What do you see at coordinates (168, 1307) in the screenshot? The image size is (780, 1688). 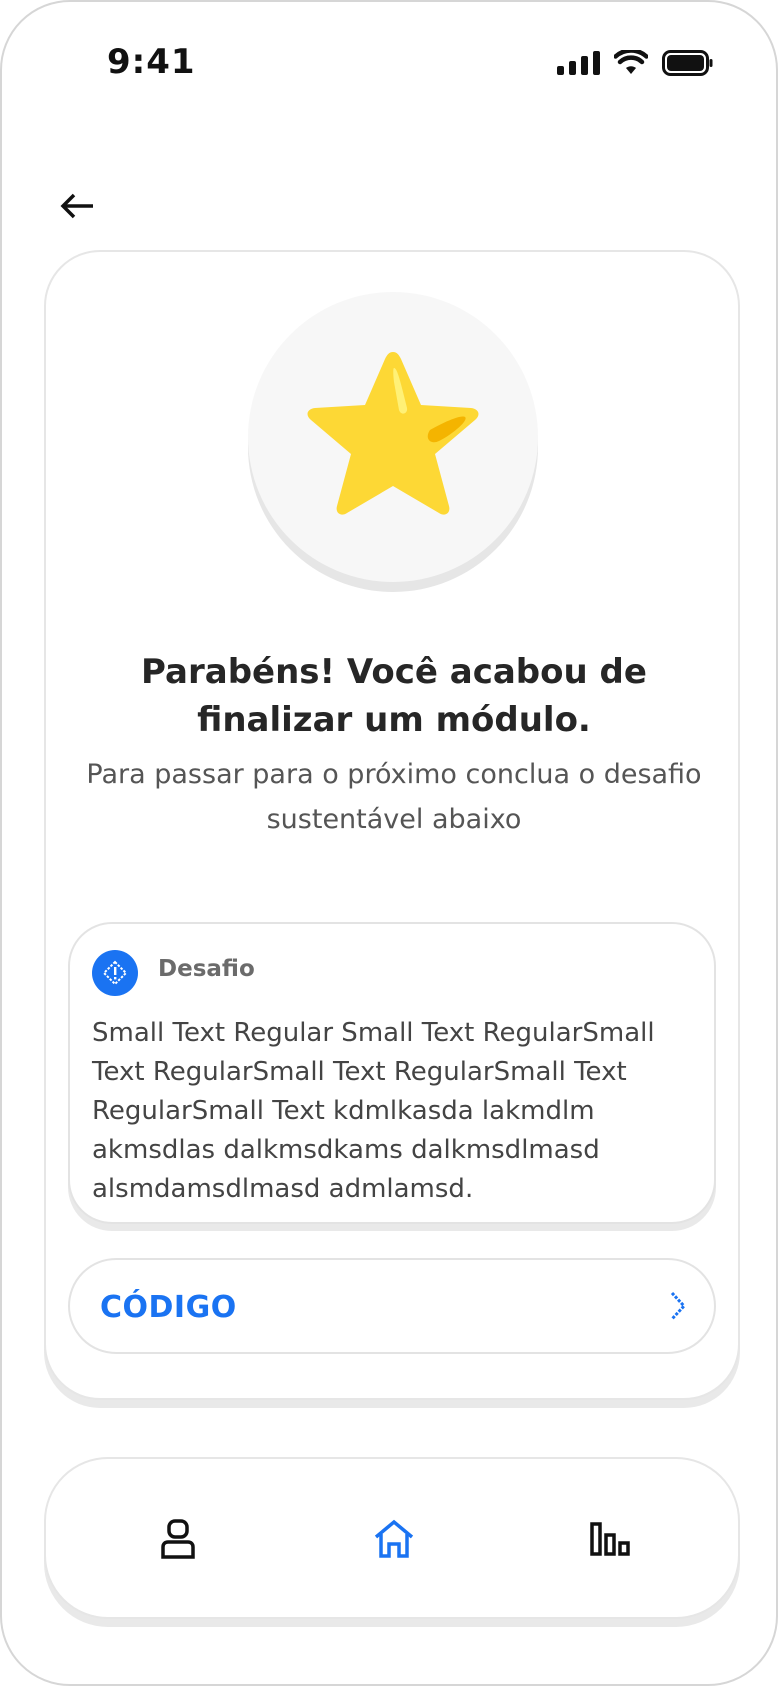 I see `code-button-label: CÓDIGO` at bounding box center [168, 1307].